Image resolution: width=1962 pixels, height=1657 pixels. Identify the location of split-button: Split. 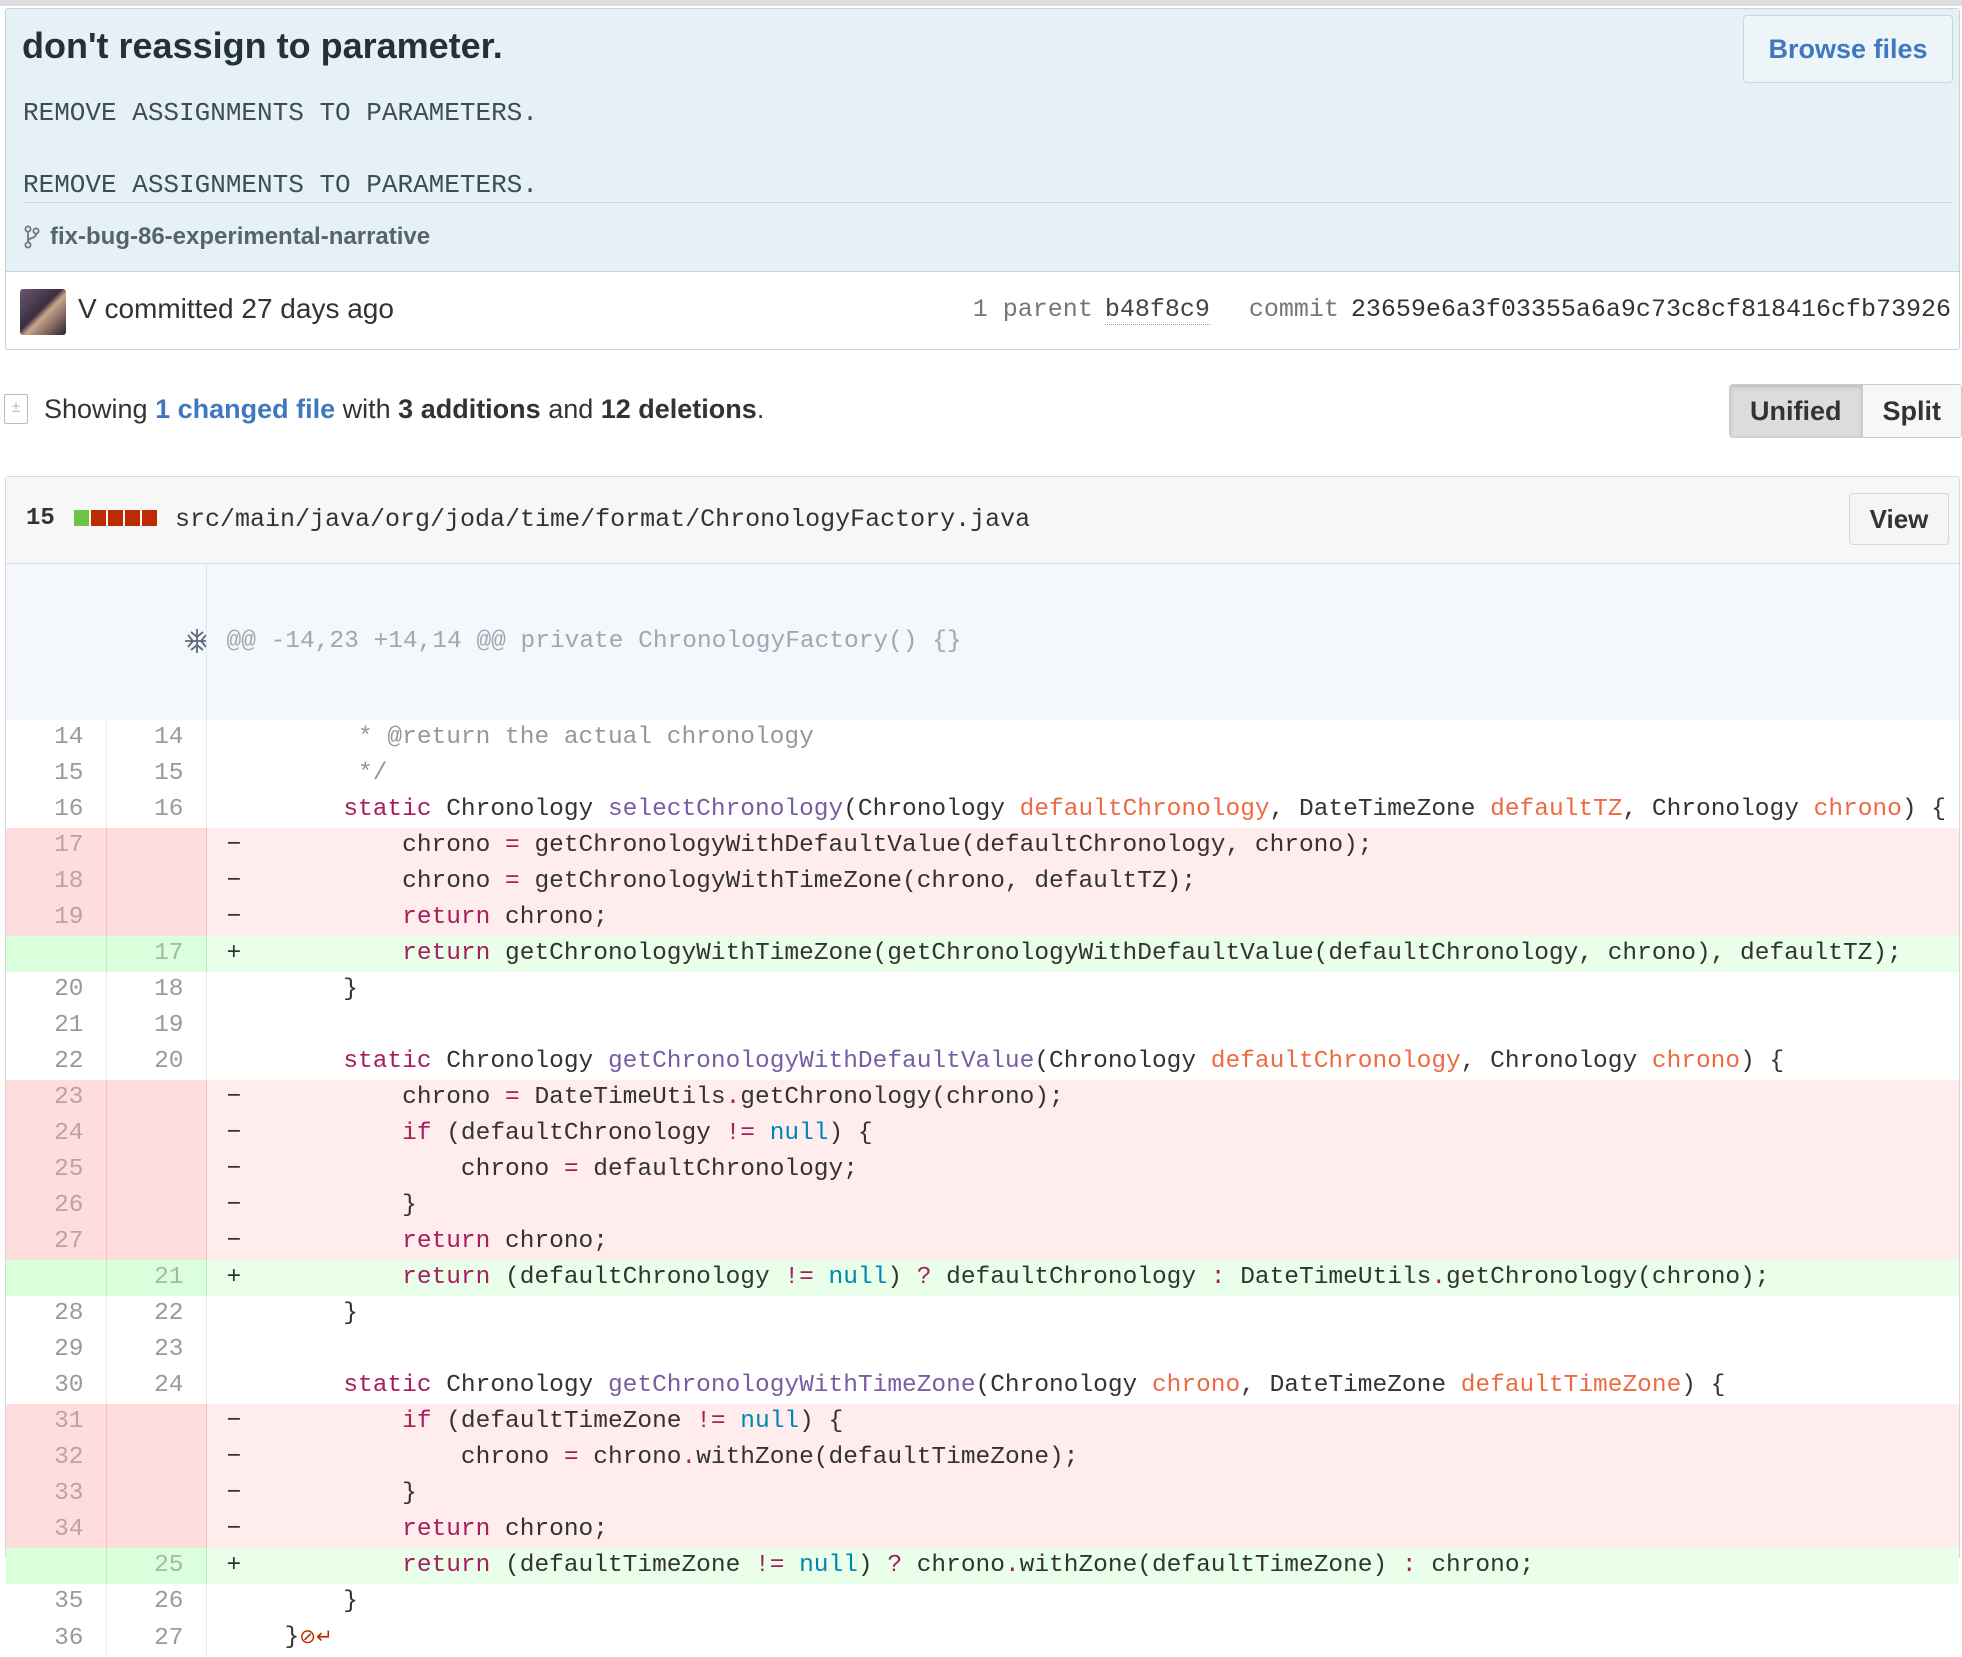
(1911, 411).